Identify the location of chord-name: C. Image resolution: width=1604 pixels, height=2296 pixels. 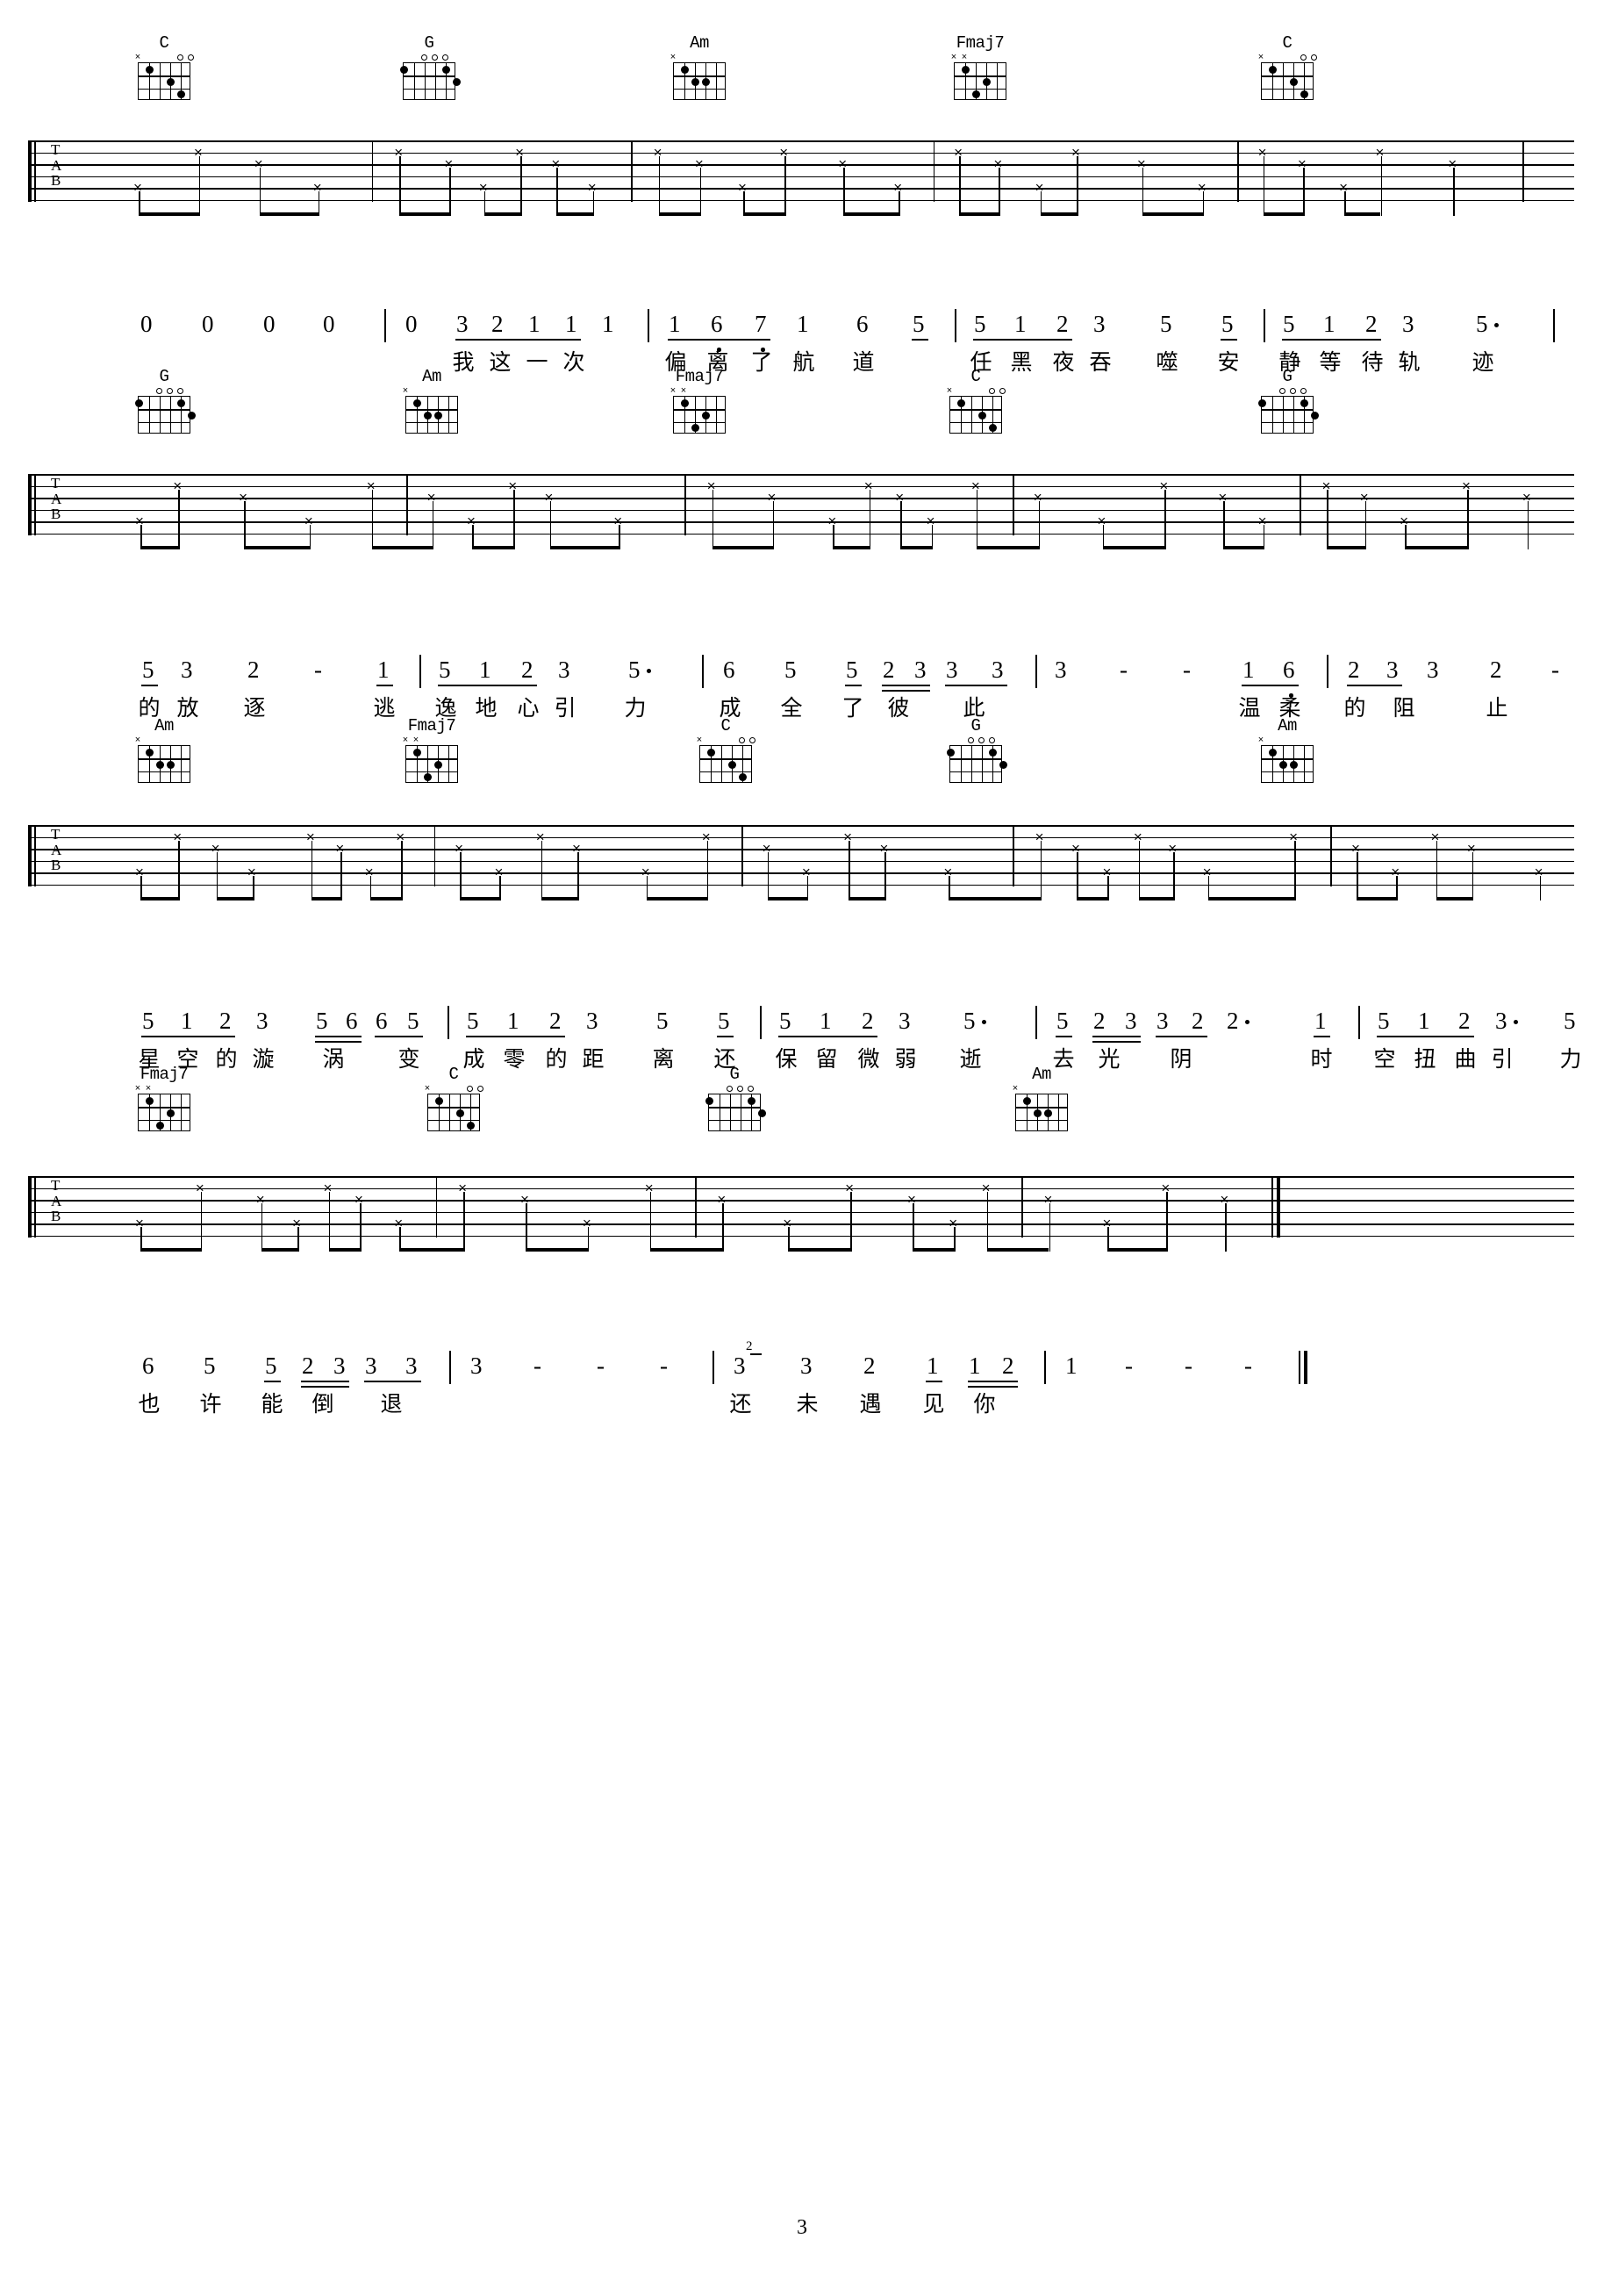
(725, 725).